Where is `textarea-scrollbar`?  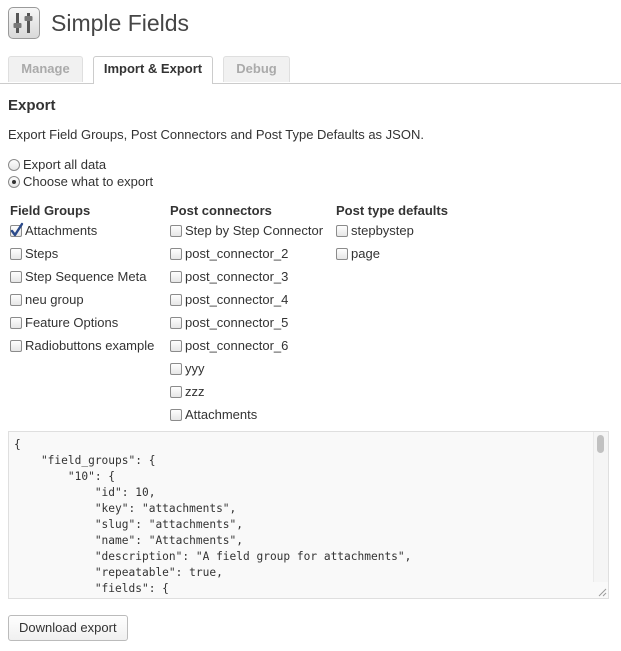
textarea-scrollbar is located at coordinates (600, 507).